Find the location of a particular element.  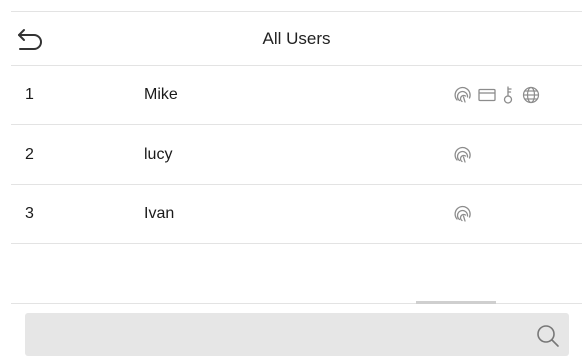

user-name: Mike is located at coordinates (161, 94).